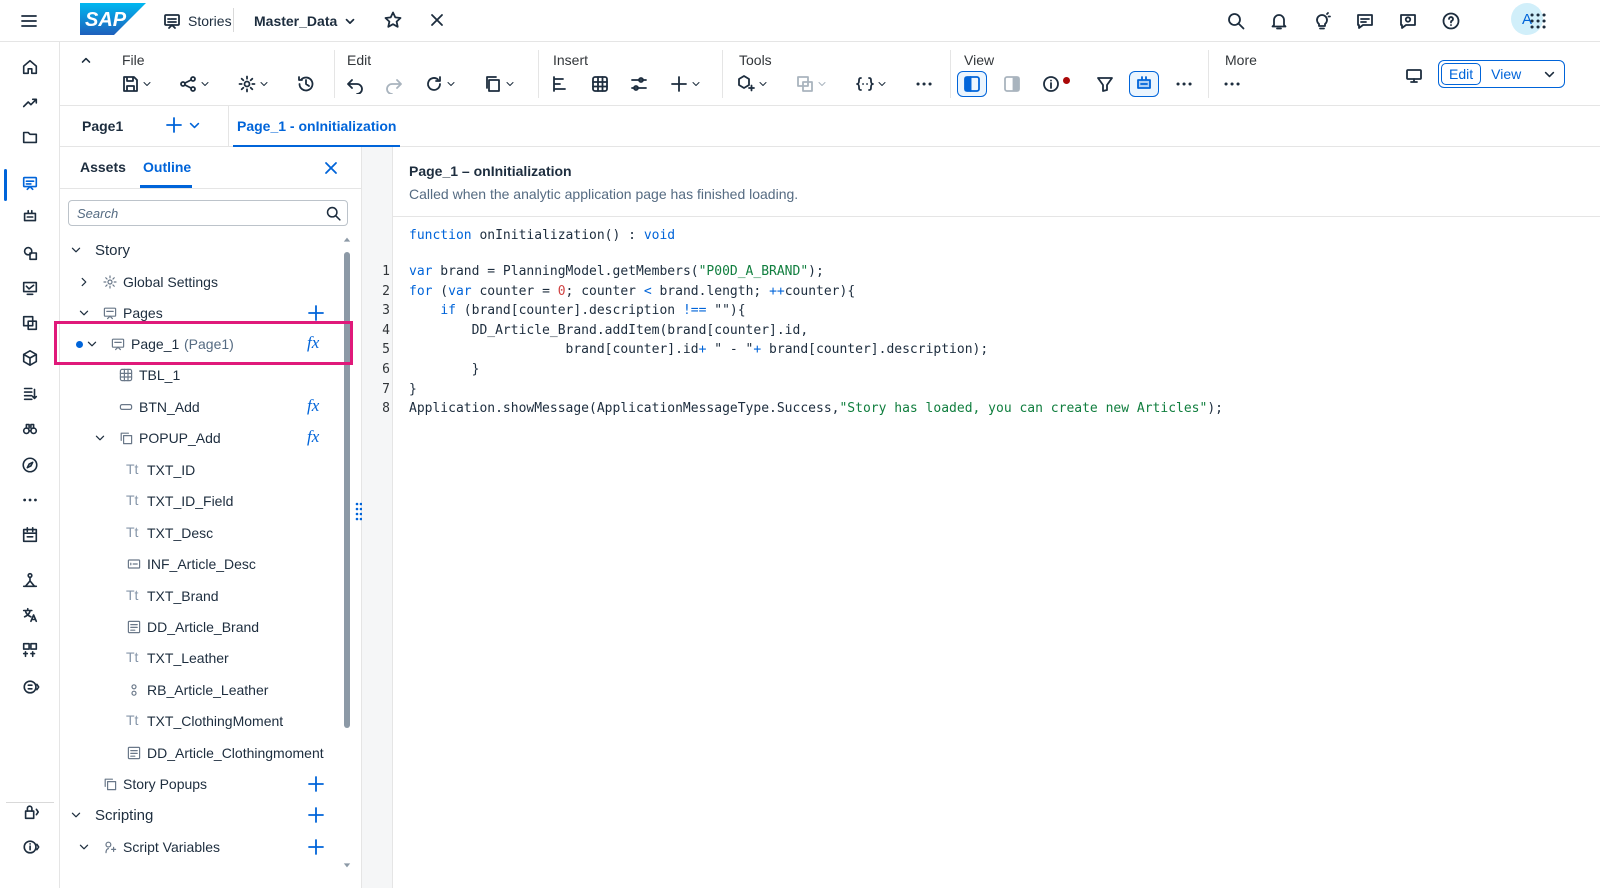 This screenshot has width=1600, height=888. Describe the element at coordinates (30, 500) in the screenshot. I see `more-dots-icon` at that location.